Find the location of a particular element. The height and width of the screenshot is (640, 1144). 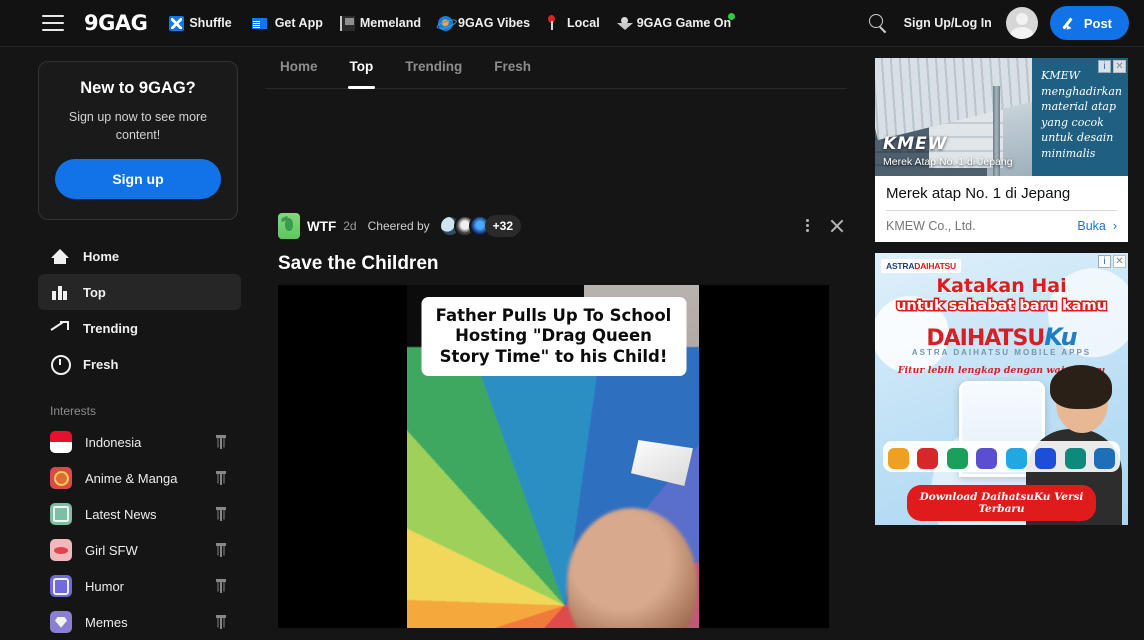

post-header-actions is located at coordinates (836, 226).